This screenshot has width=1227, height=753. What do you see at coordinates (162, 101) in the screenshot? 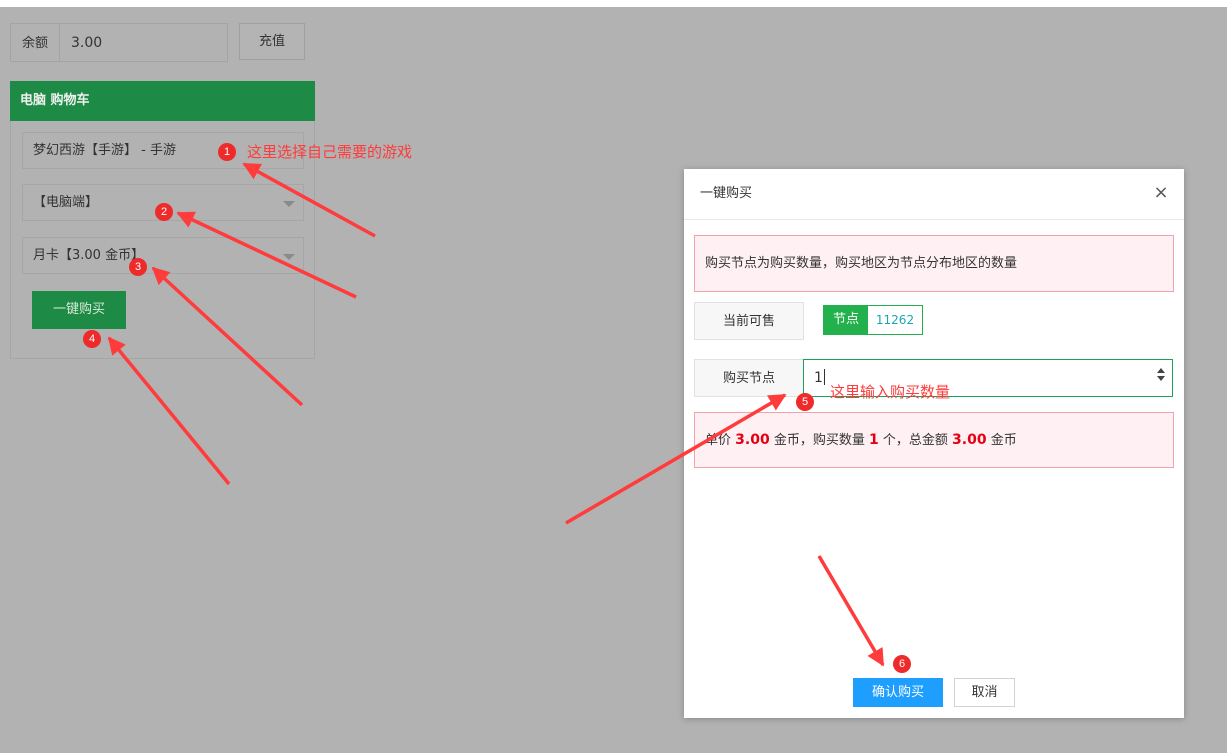
I see `cart-title: 电脑 购物车` at bounding box center [162, 101].